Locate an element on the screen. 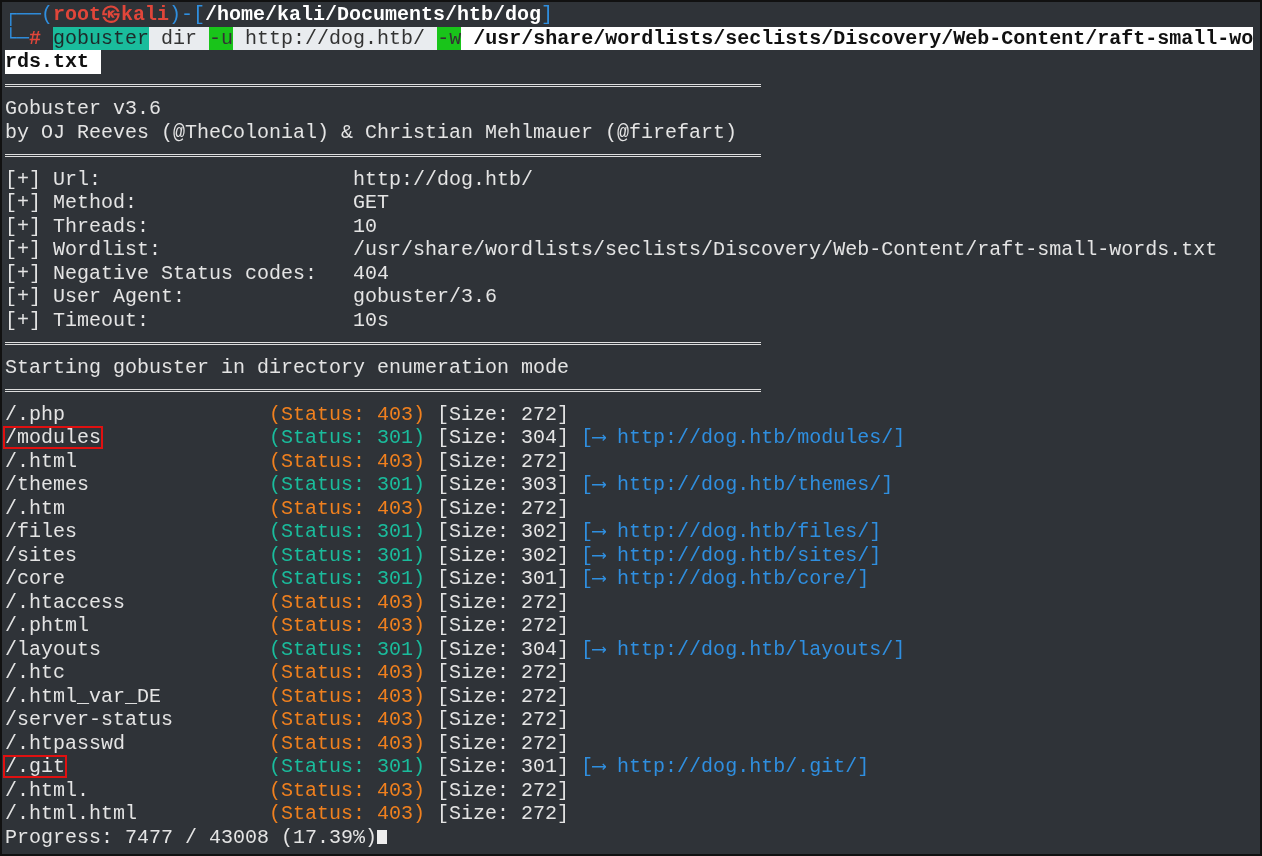 Image resolution: width=1262 pixels, height=856 pixels. config-value: 10s is located at coordinates (371, 320).